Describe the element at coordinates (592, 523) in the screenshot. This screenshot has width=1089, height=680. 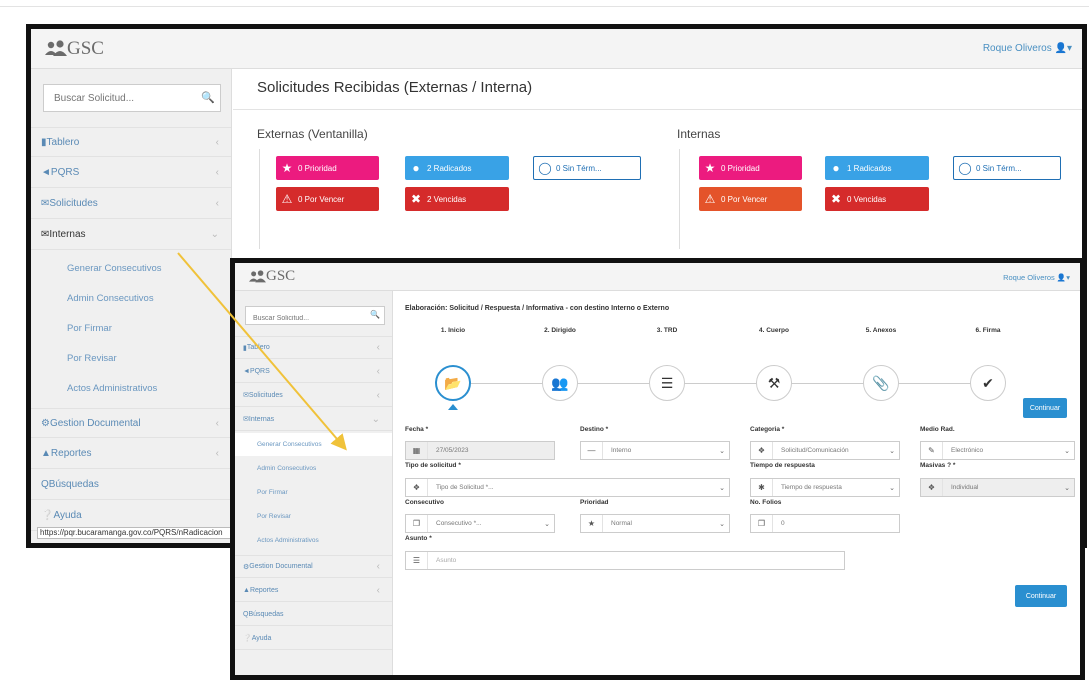
I see `star-icon: ★` at that location.